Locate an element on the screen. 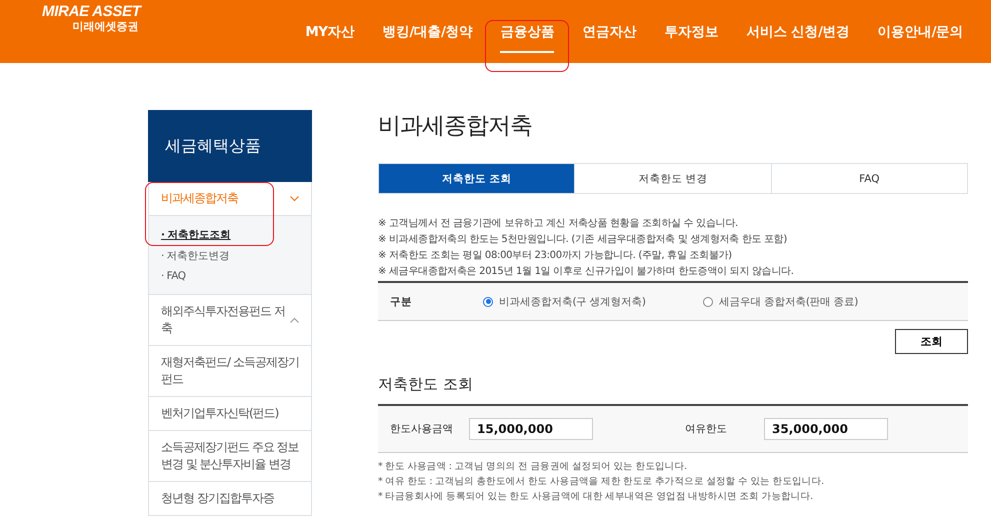 The image size is (991, 526). note-text: * 여유 한도 : 고객님의 총한도에서 한도 사용금액을 제한 한도로 추가적으로 설정할 수 있는 한도입니다. is located at coordinates (601, 482).